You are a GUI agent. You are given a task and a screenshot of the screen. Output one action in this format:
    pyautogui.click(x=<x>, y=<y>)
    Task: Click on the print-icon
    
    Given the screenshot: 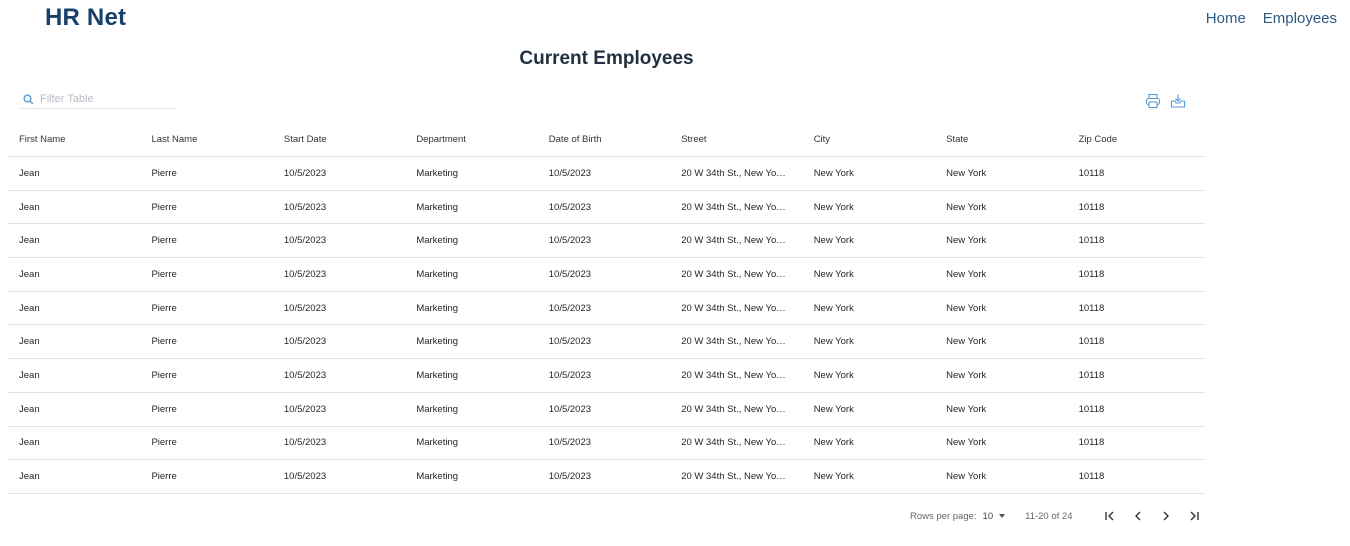 What is the action you would take?
    pyautogui.click(x=1153, y=101)
    